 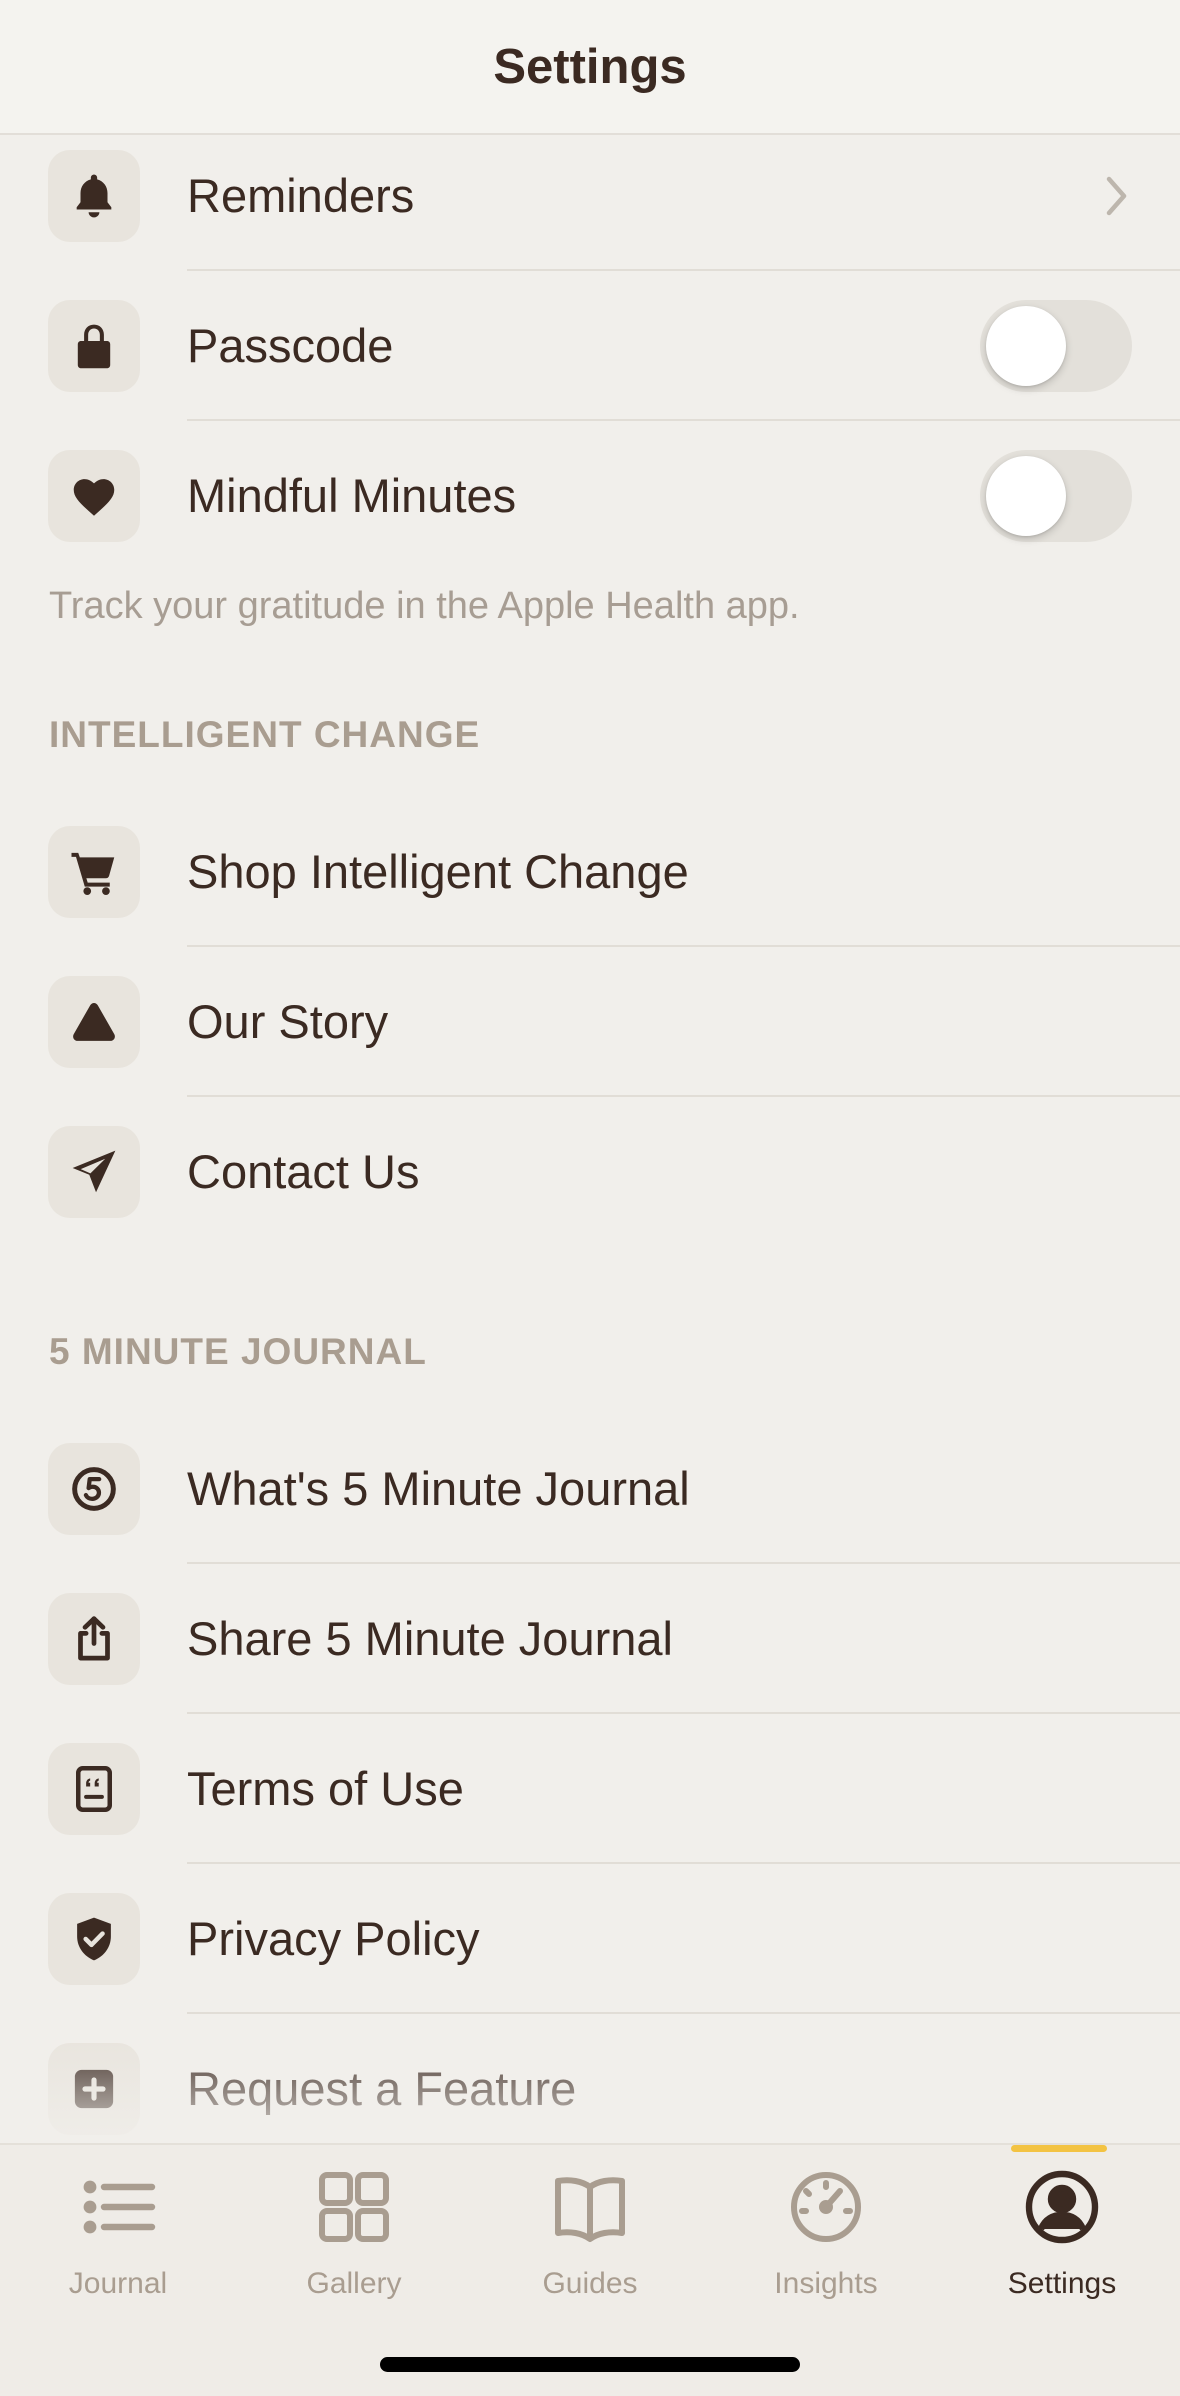 I want to click on chevron-right-icon, so click(x=1116, y=196).